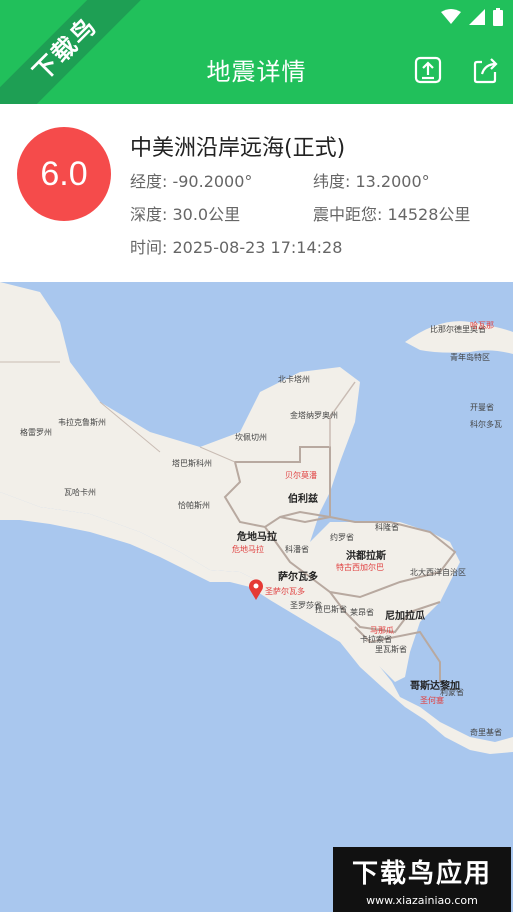  Describe the element at coordinates (285, 591) in the screenshot. I see `map-label: 圣萨尔瓦多` at that location.